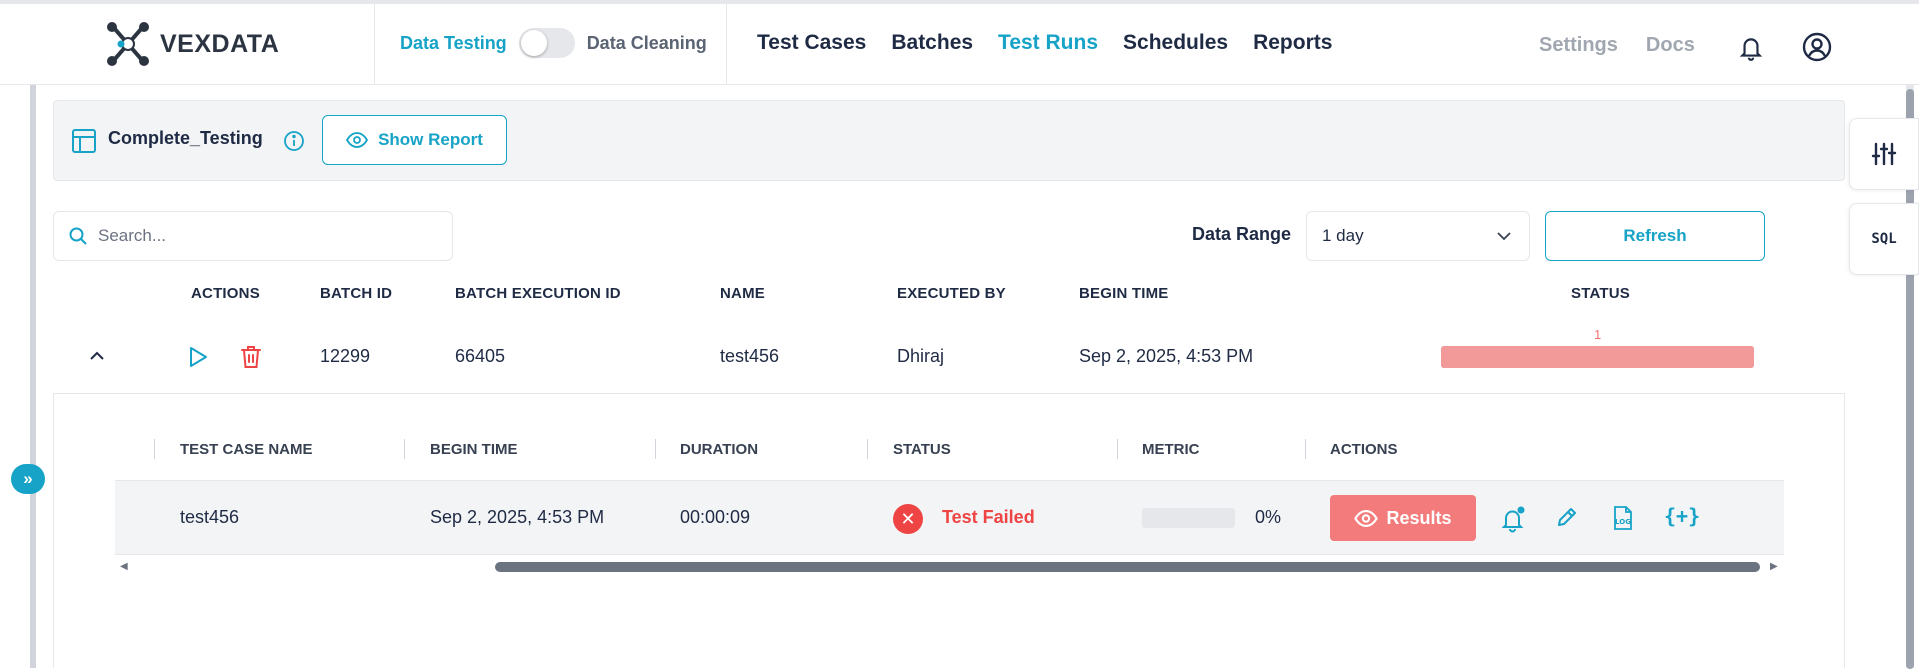 This screenshot has width=1919, height=669. I want to click on logo: VEXDATA, so click(191, 44).